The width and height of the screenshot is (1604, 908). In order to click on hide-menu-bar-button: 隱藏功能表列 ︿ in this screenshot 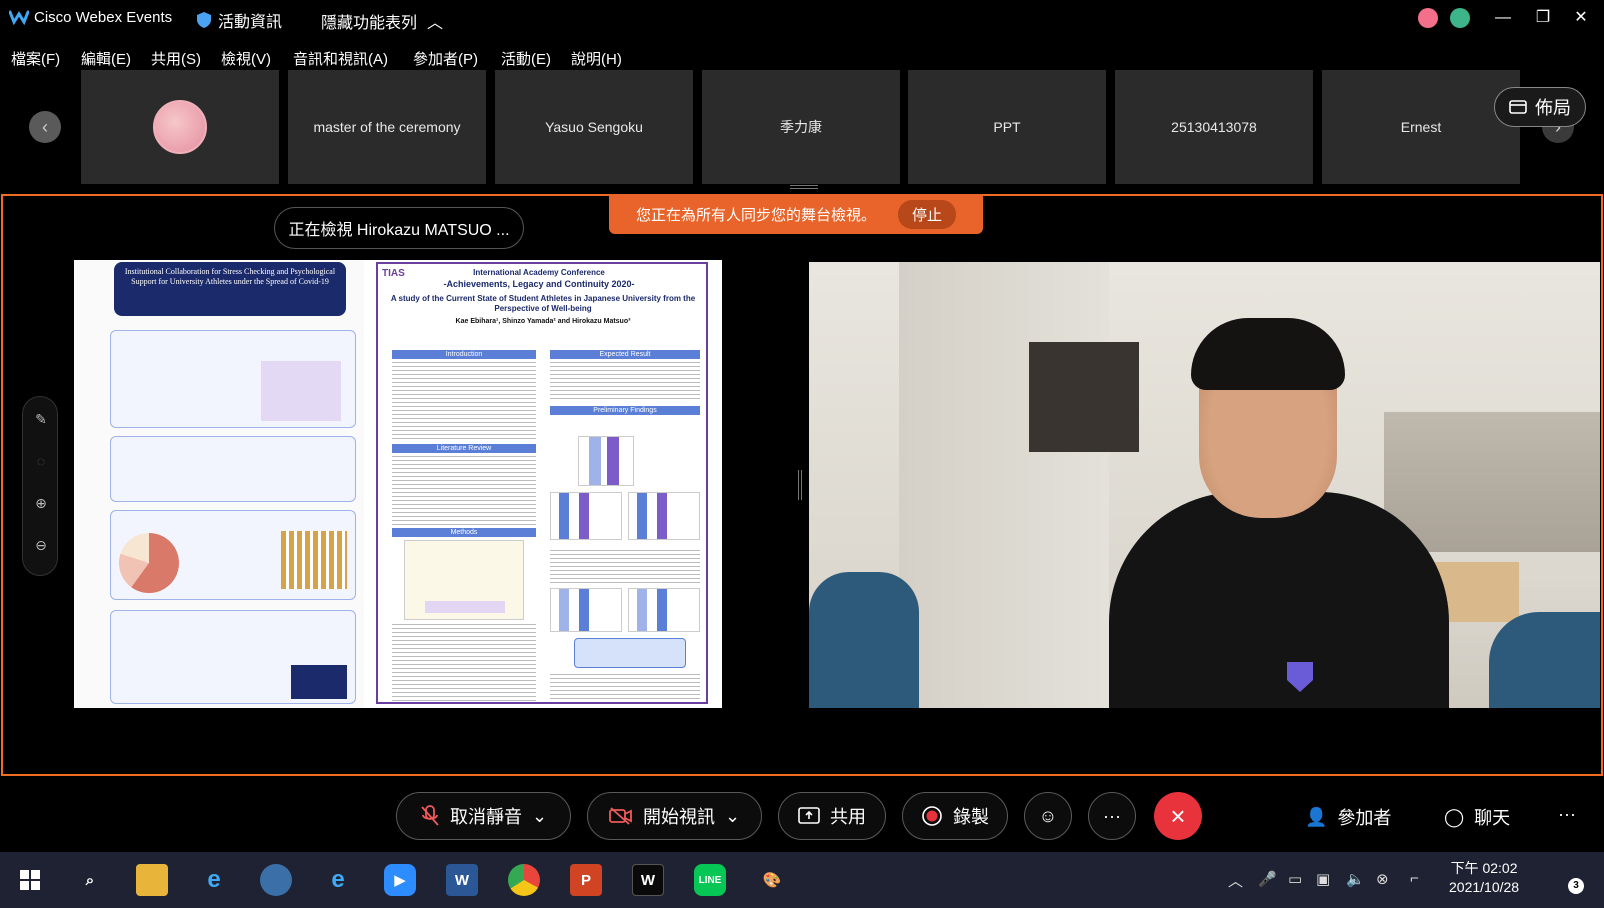, I will do `click(382, 21)`.